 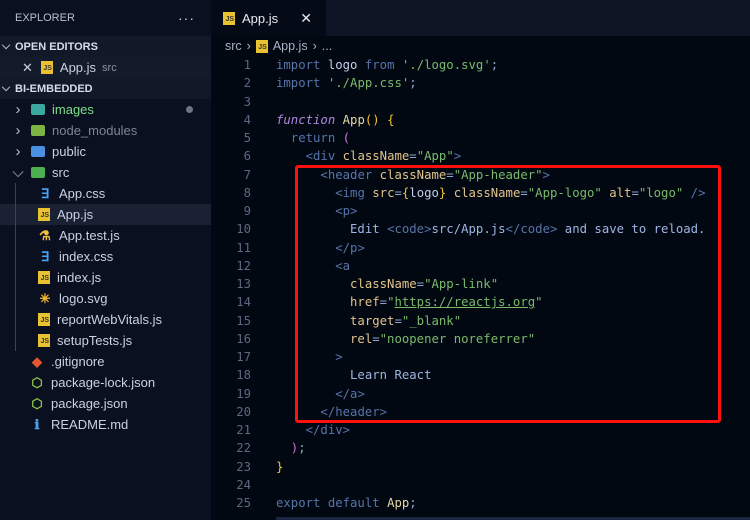 What do you see at coordinates (287, 448) in the screenshot?
I see `code-token: )` at bounding box center [287, 448].